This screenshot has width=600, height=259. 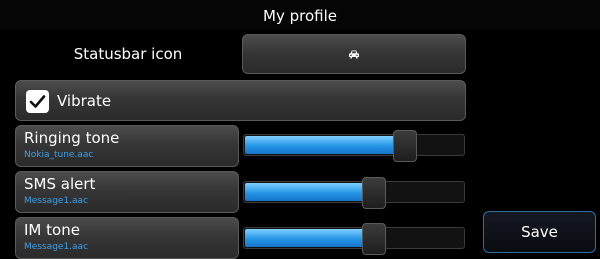 I want to click on ringing-tone-button: Ringing tone Nokia_tune.aac, so click(x=127, y=146).